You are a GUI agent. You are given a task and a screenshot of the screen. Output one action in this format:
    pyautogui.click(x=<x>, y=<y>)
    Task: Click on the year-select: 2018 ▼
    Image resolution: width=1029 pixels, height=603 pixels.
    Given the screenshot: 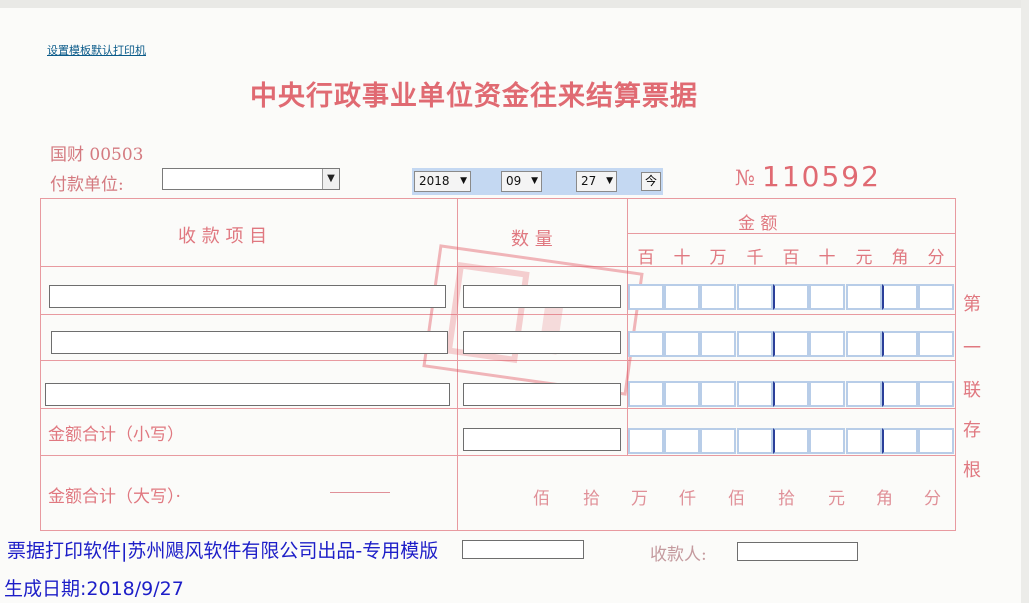 What is the action you would take?
    pyautogui.click(x=442, y=181)
    